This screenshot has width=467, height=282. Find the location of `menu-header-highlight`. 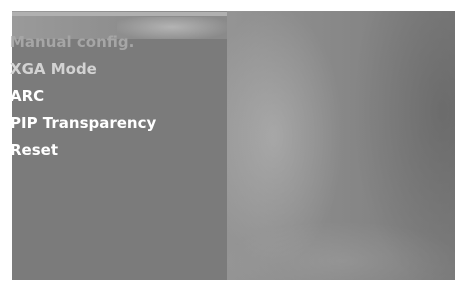

menu-header-highlight is located at coordinates (119, 14).